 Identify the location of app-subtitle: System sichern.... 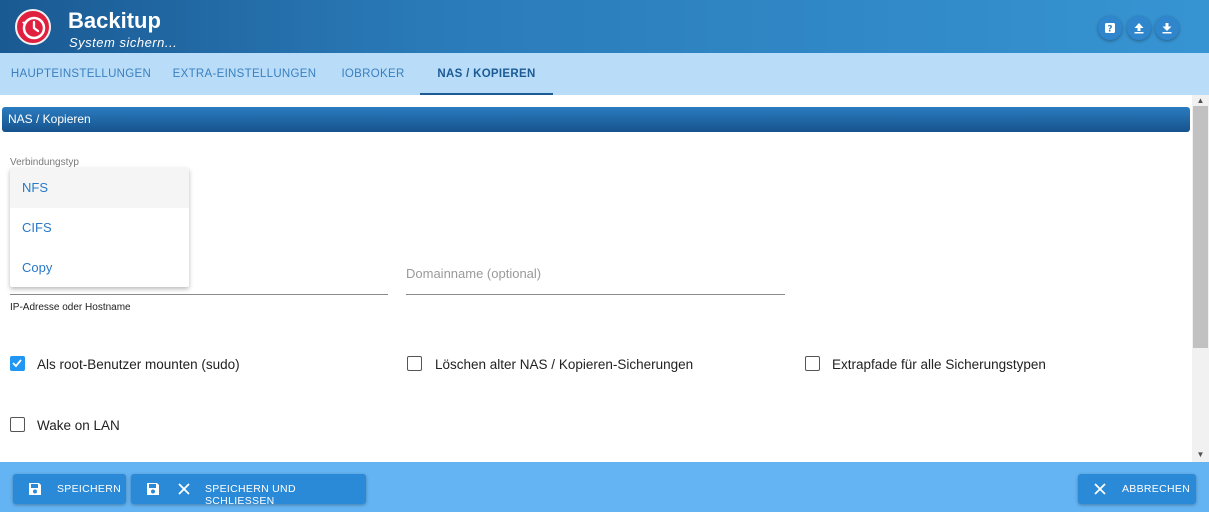
(123, 42).